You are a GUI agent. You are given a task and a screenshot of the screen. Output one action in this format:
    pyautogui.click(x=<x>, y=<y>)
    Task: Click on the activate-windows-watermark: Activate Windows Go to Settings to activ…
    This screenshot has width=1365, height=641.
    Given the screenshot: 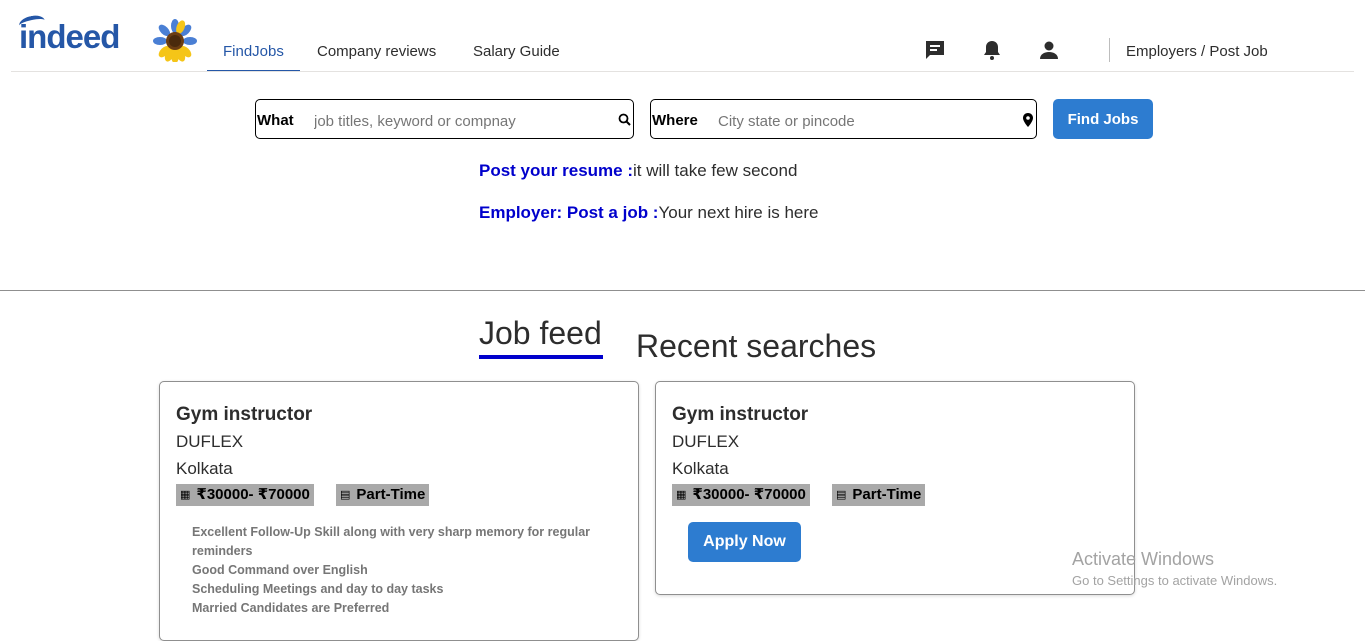 What is the action you would take?
    pyautogui.click(x=1174, y=568)
    